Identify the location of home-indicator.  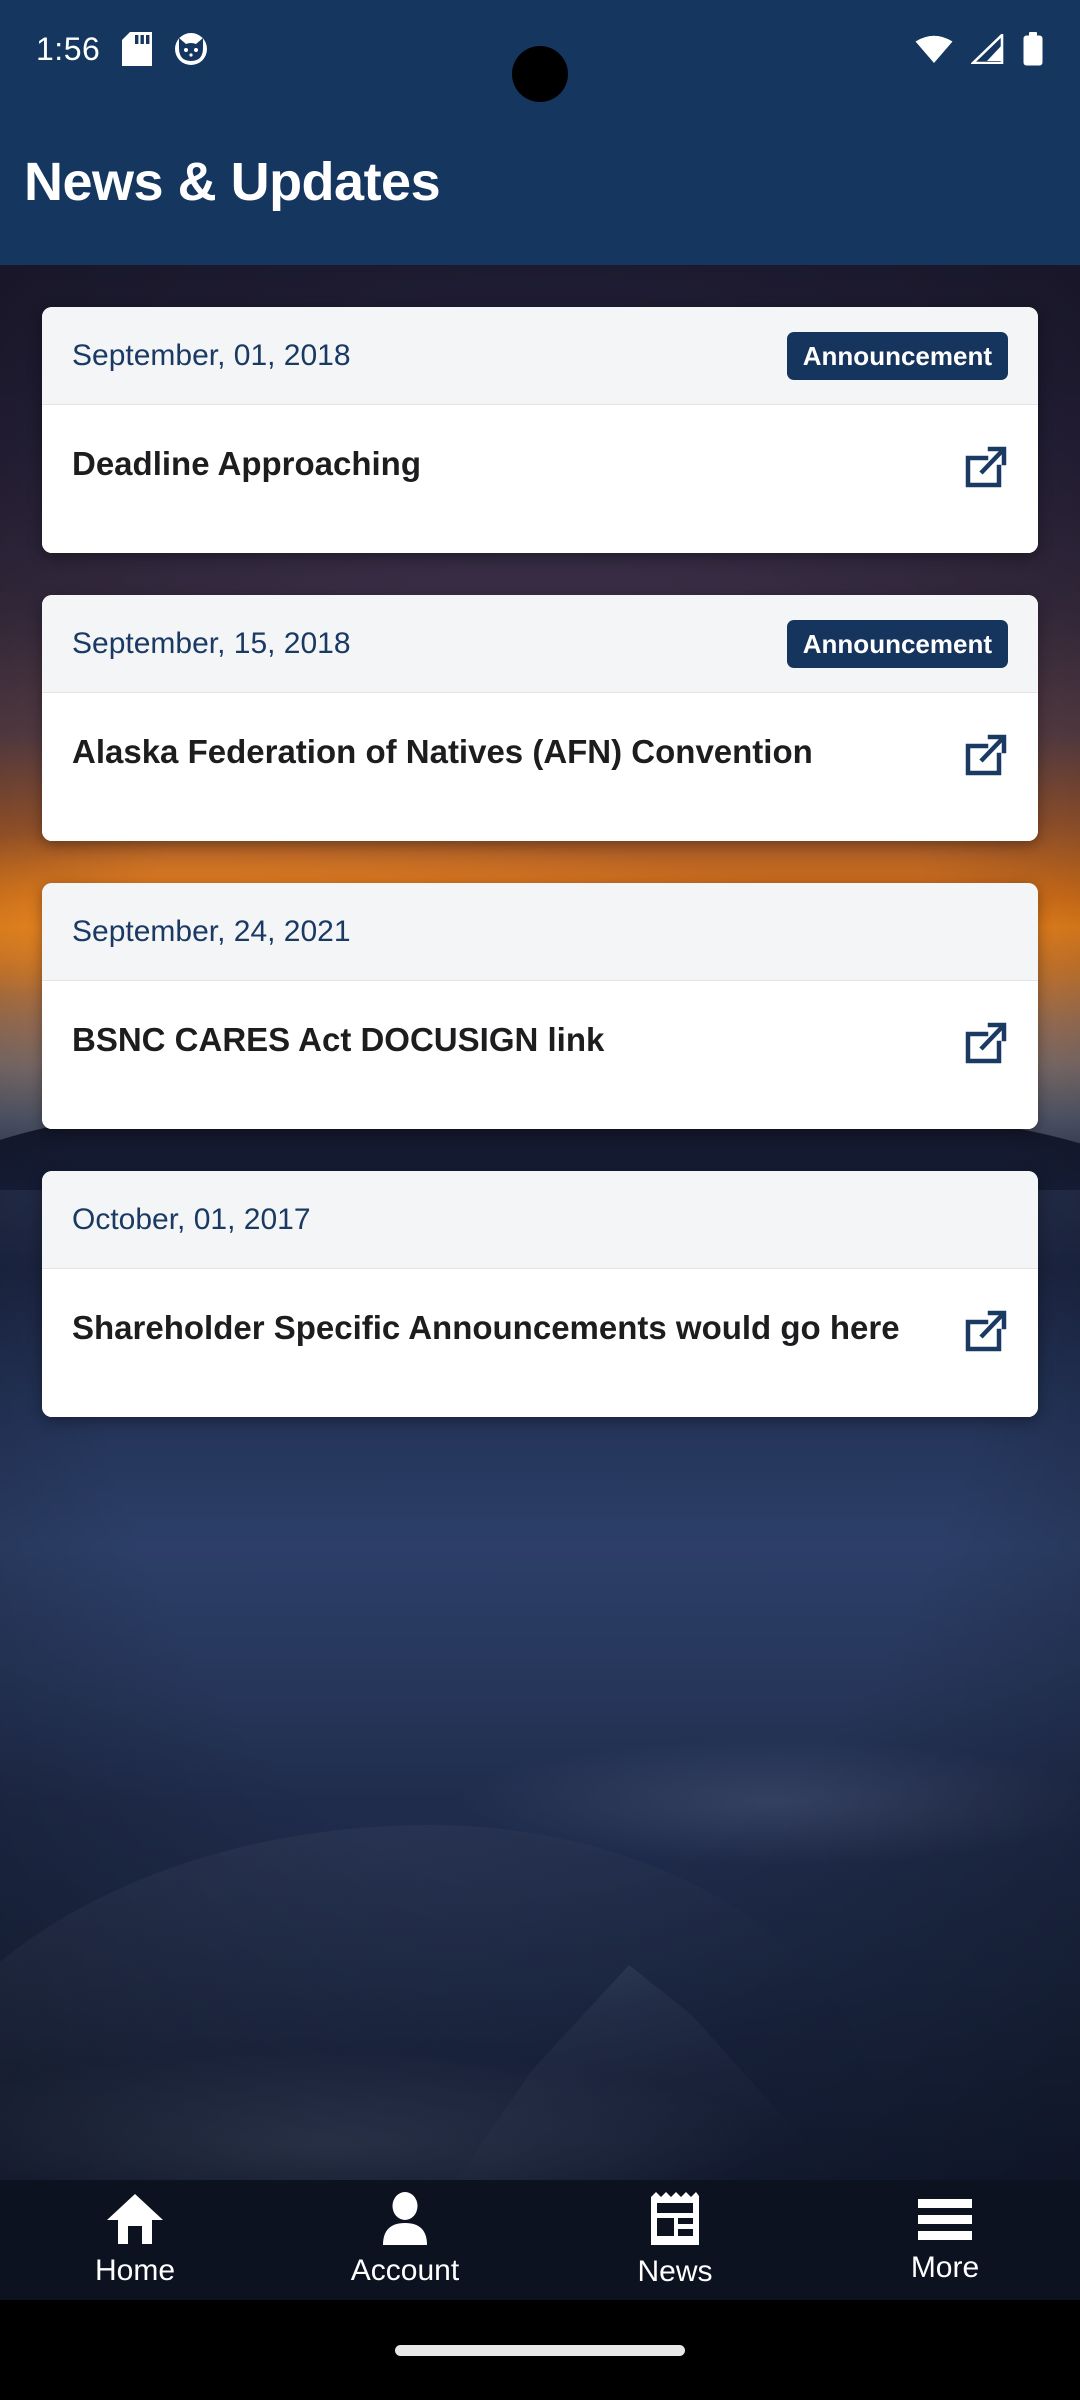
(540, 2350).